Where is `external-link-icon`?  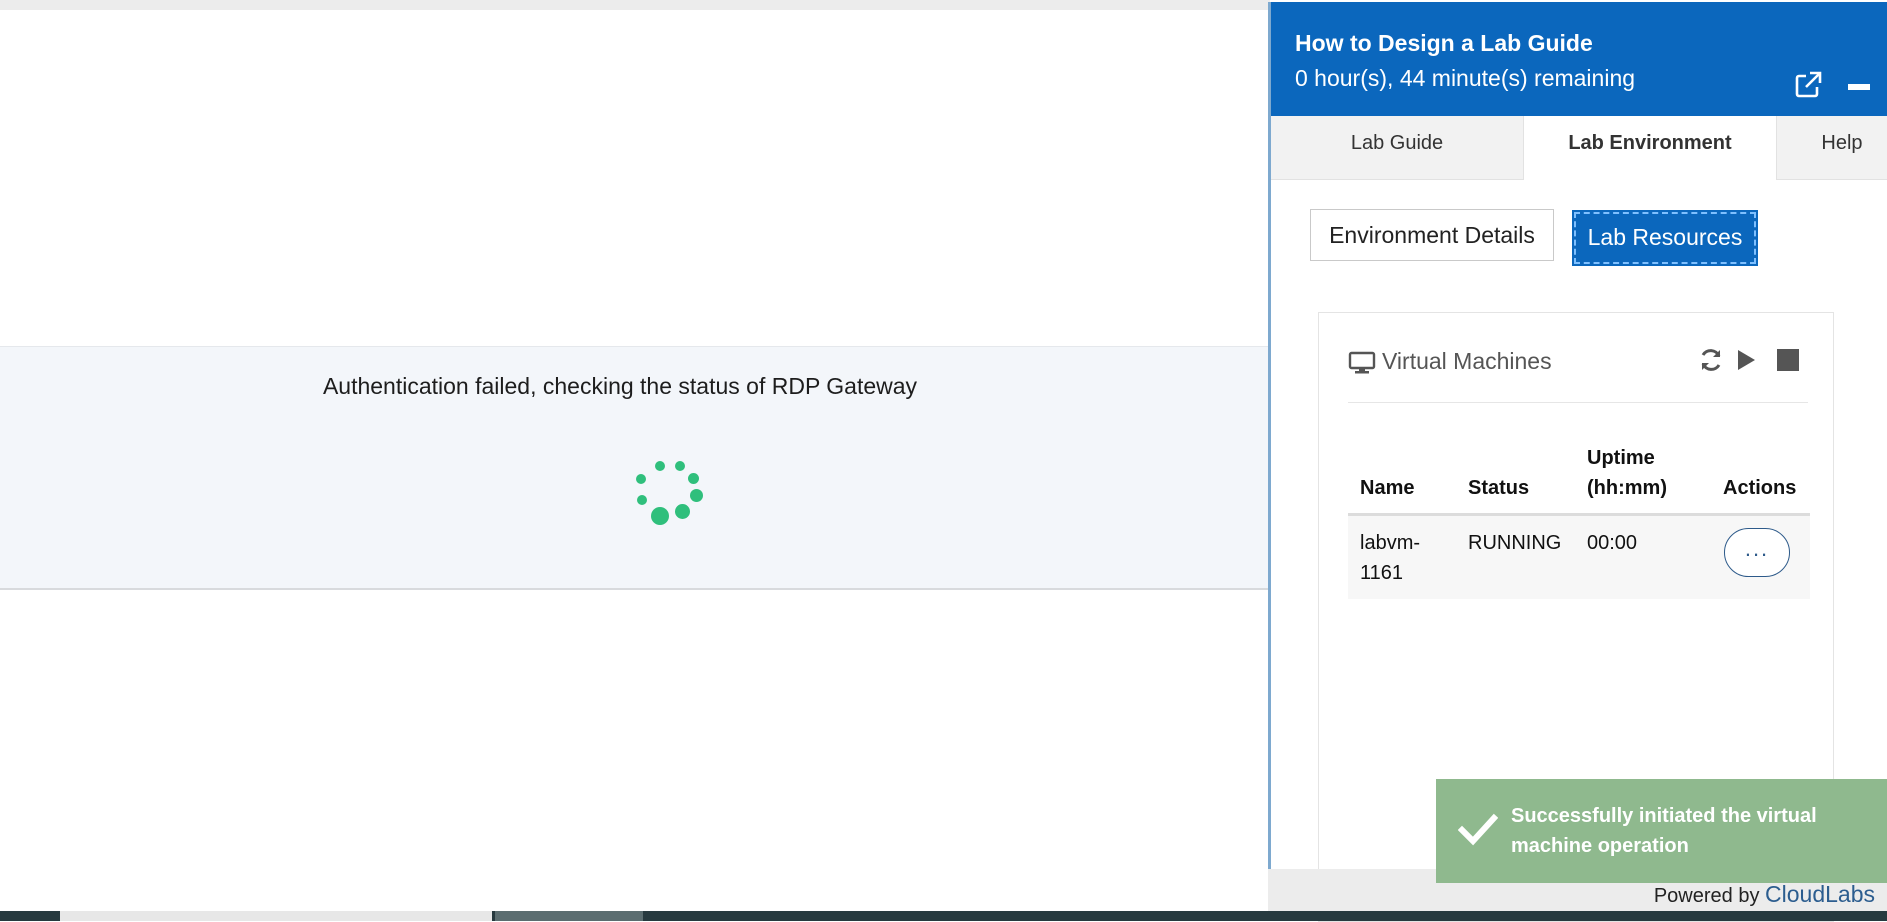 external-link-icon is located at coordinates (1808, 85).